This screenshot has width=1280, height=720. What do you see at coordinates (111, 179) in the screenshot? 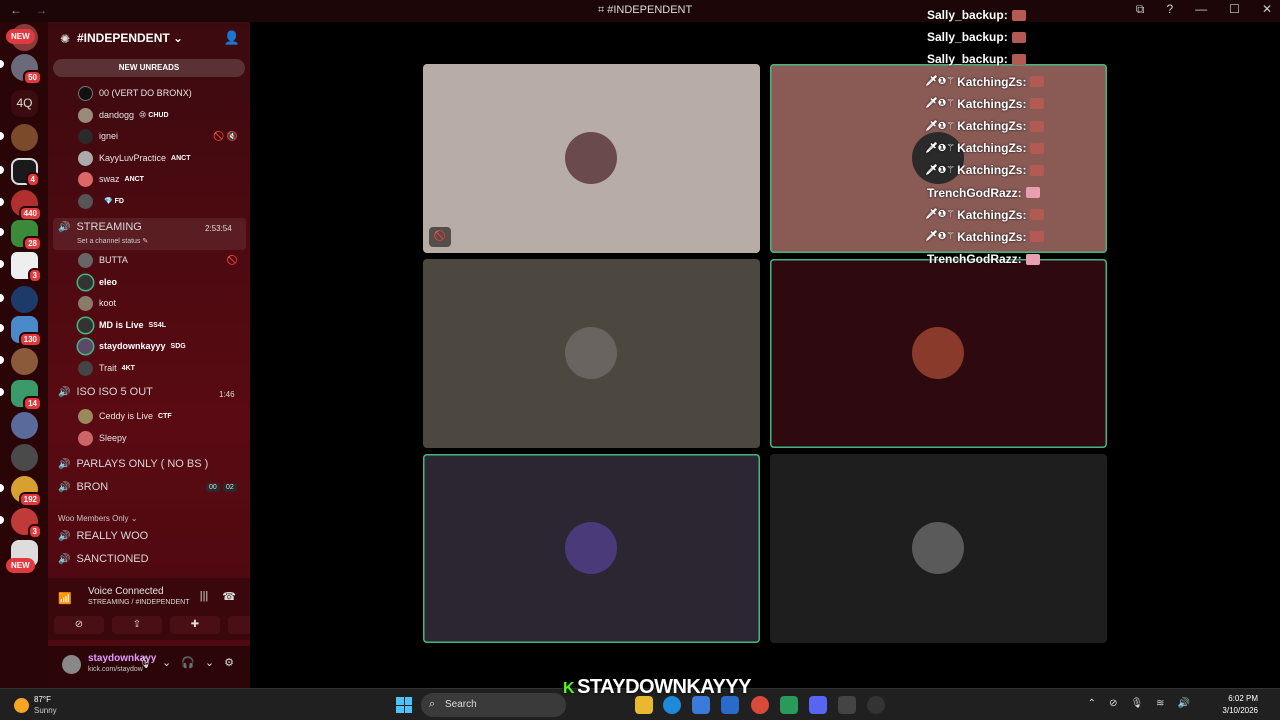
I see `voice-user: swaz ANCT` at bounding box center [111, 179].